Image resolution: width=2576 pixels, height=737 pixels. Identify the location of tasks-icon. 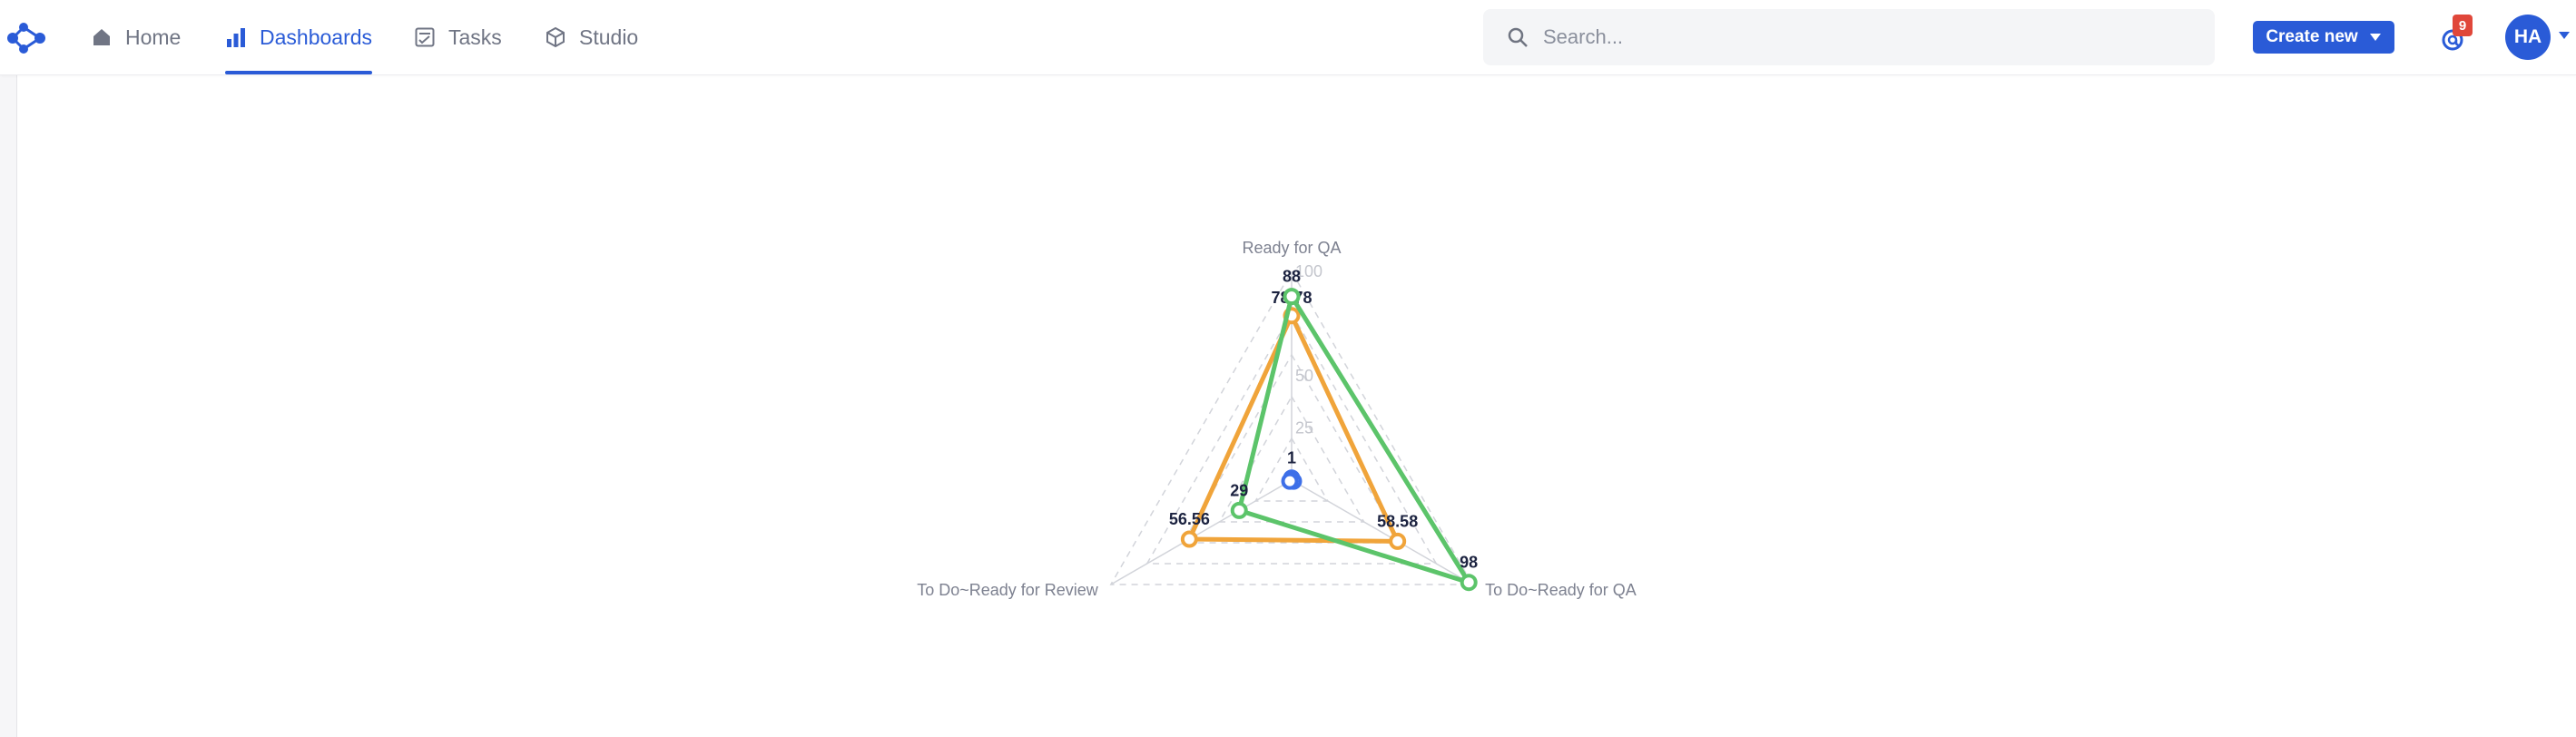
(425, 37).